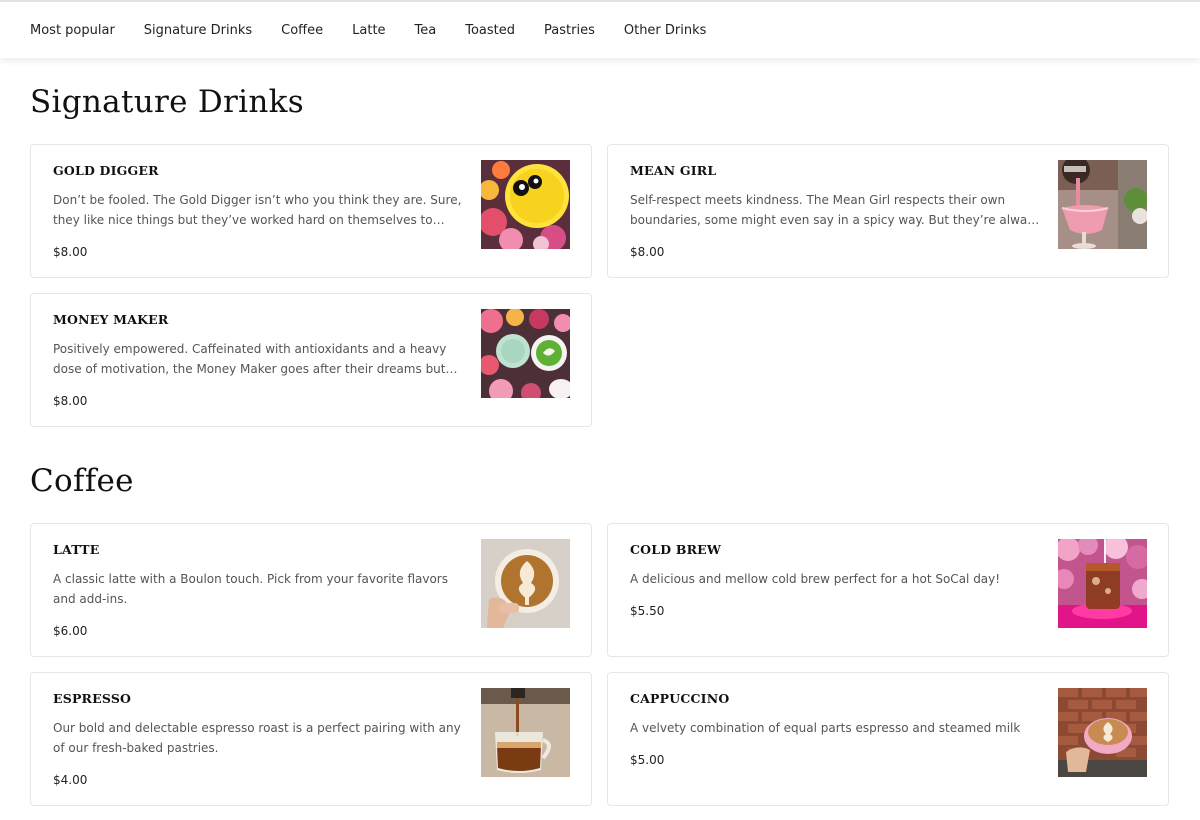 The height and width of the screenshot is (820, 1200). I want to click on cappuccino-photo, so click(1102, 732).